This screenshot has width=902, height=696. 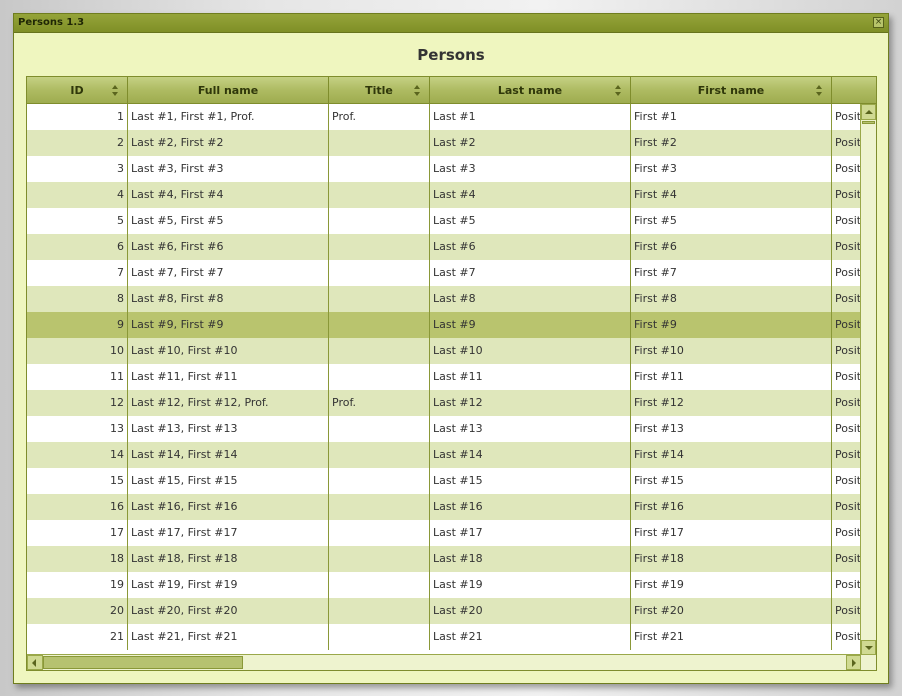 I want to click on cell-id: 16, so click(x=77, y=507).